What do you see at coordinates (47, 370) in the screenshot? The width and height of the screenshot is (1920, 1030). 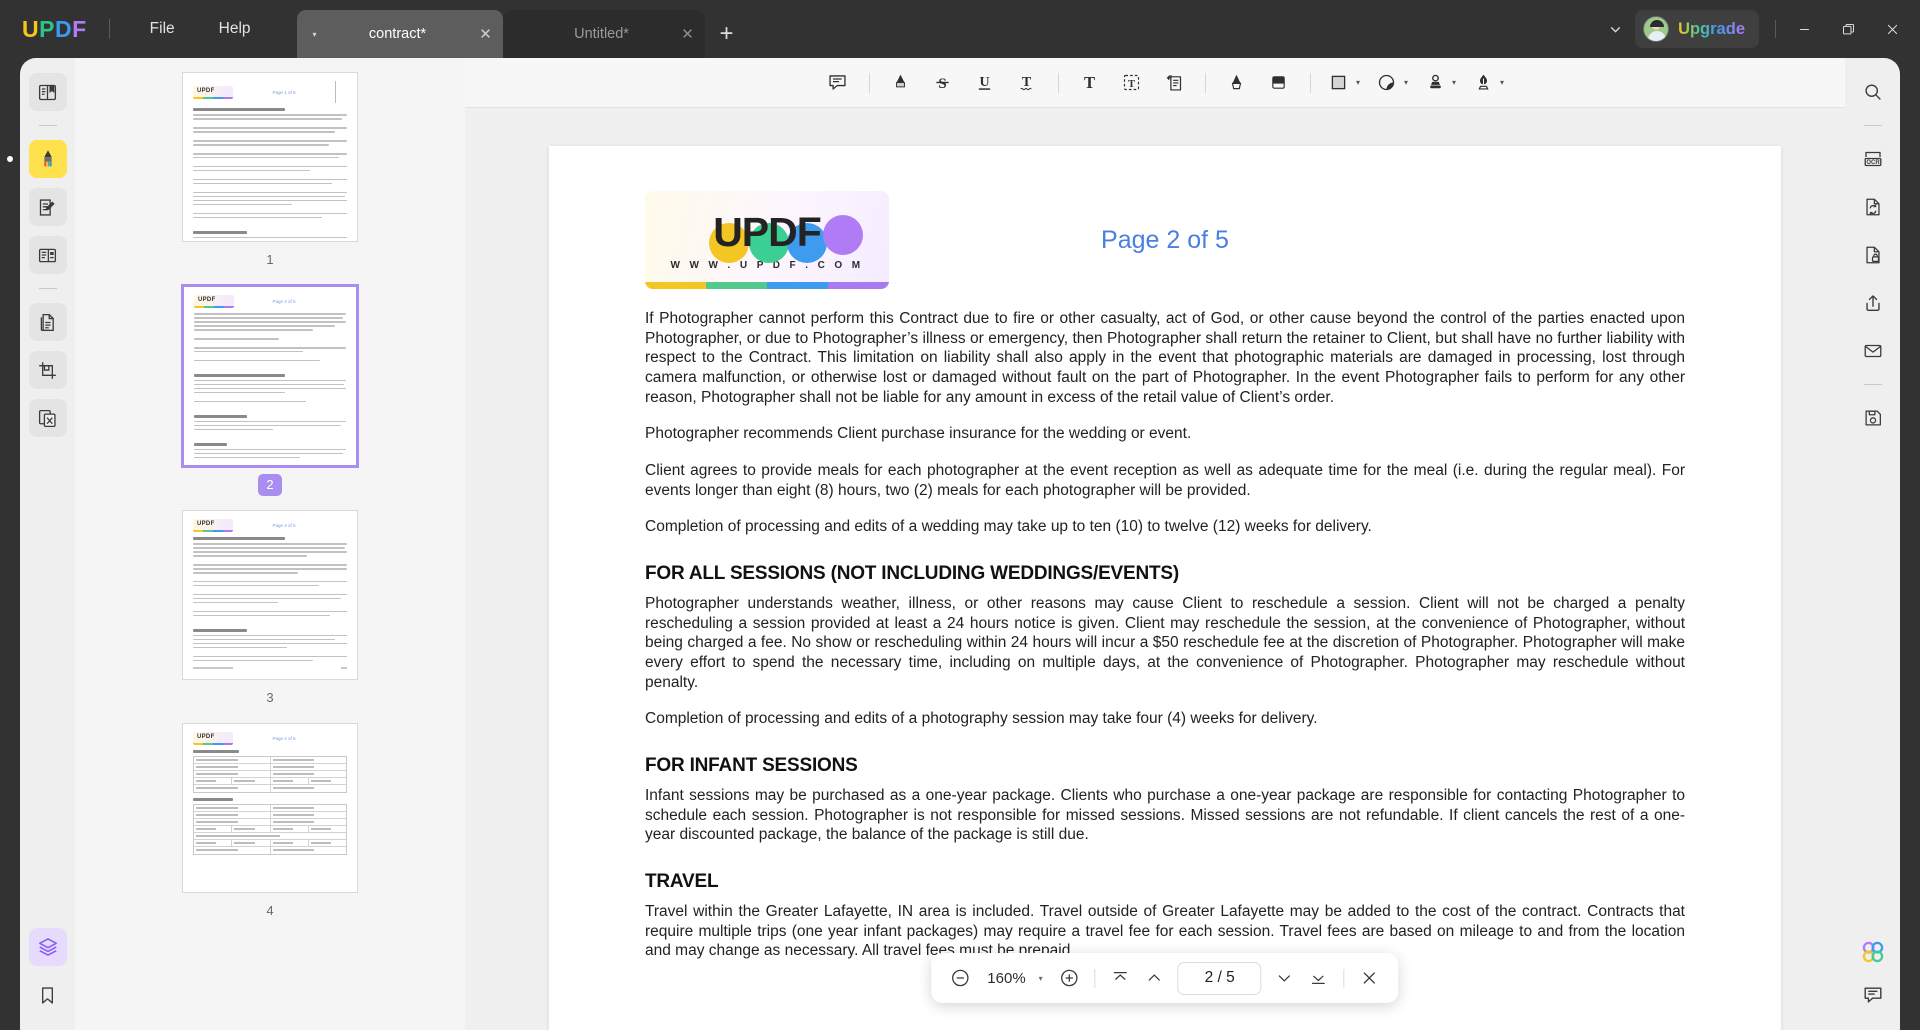 I see `sidebar-item-crop` at bounding box center [47, 370].